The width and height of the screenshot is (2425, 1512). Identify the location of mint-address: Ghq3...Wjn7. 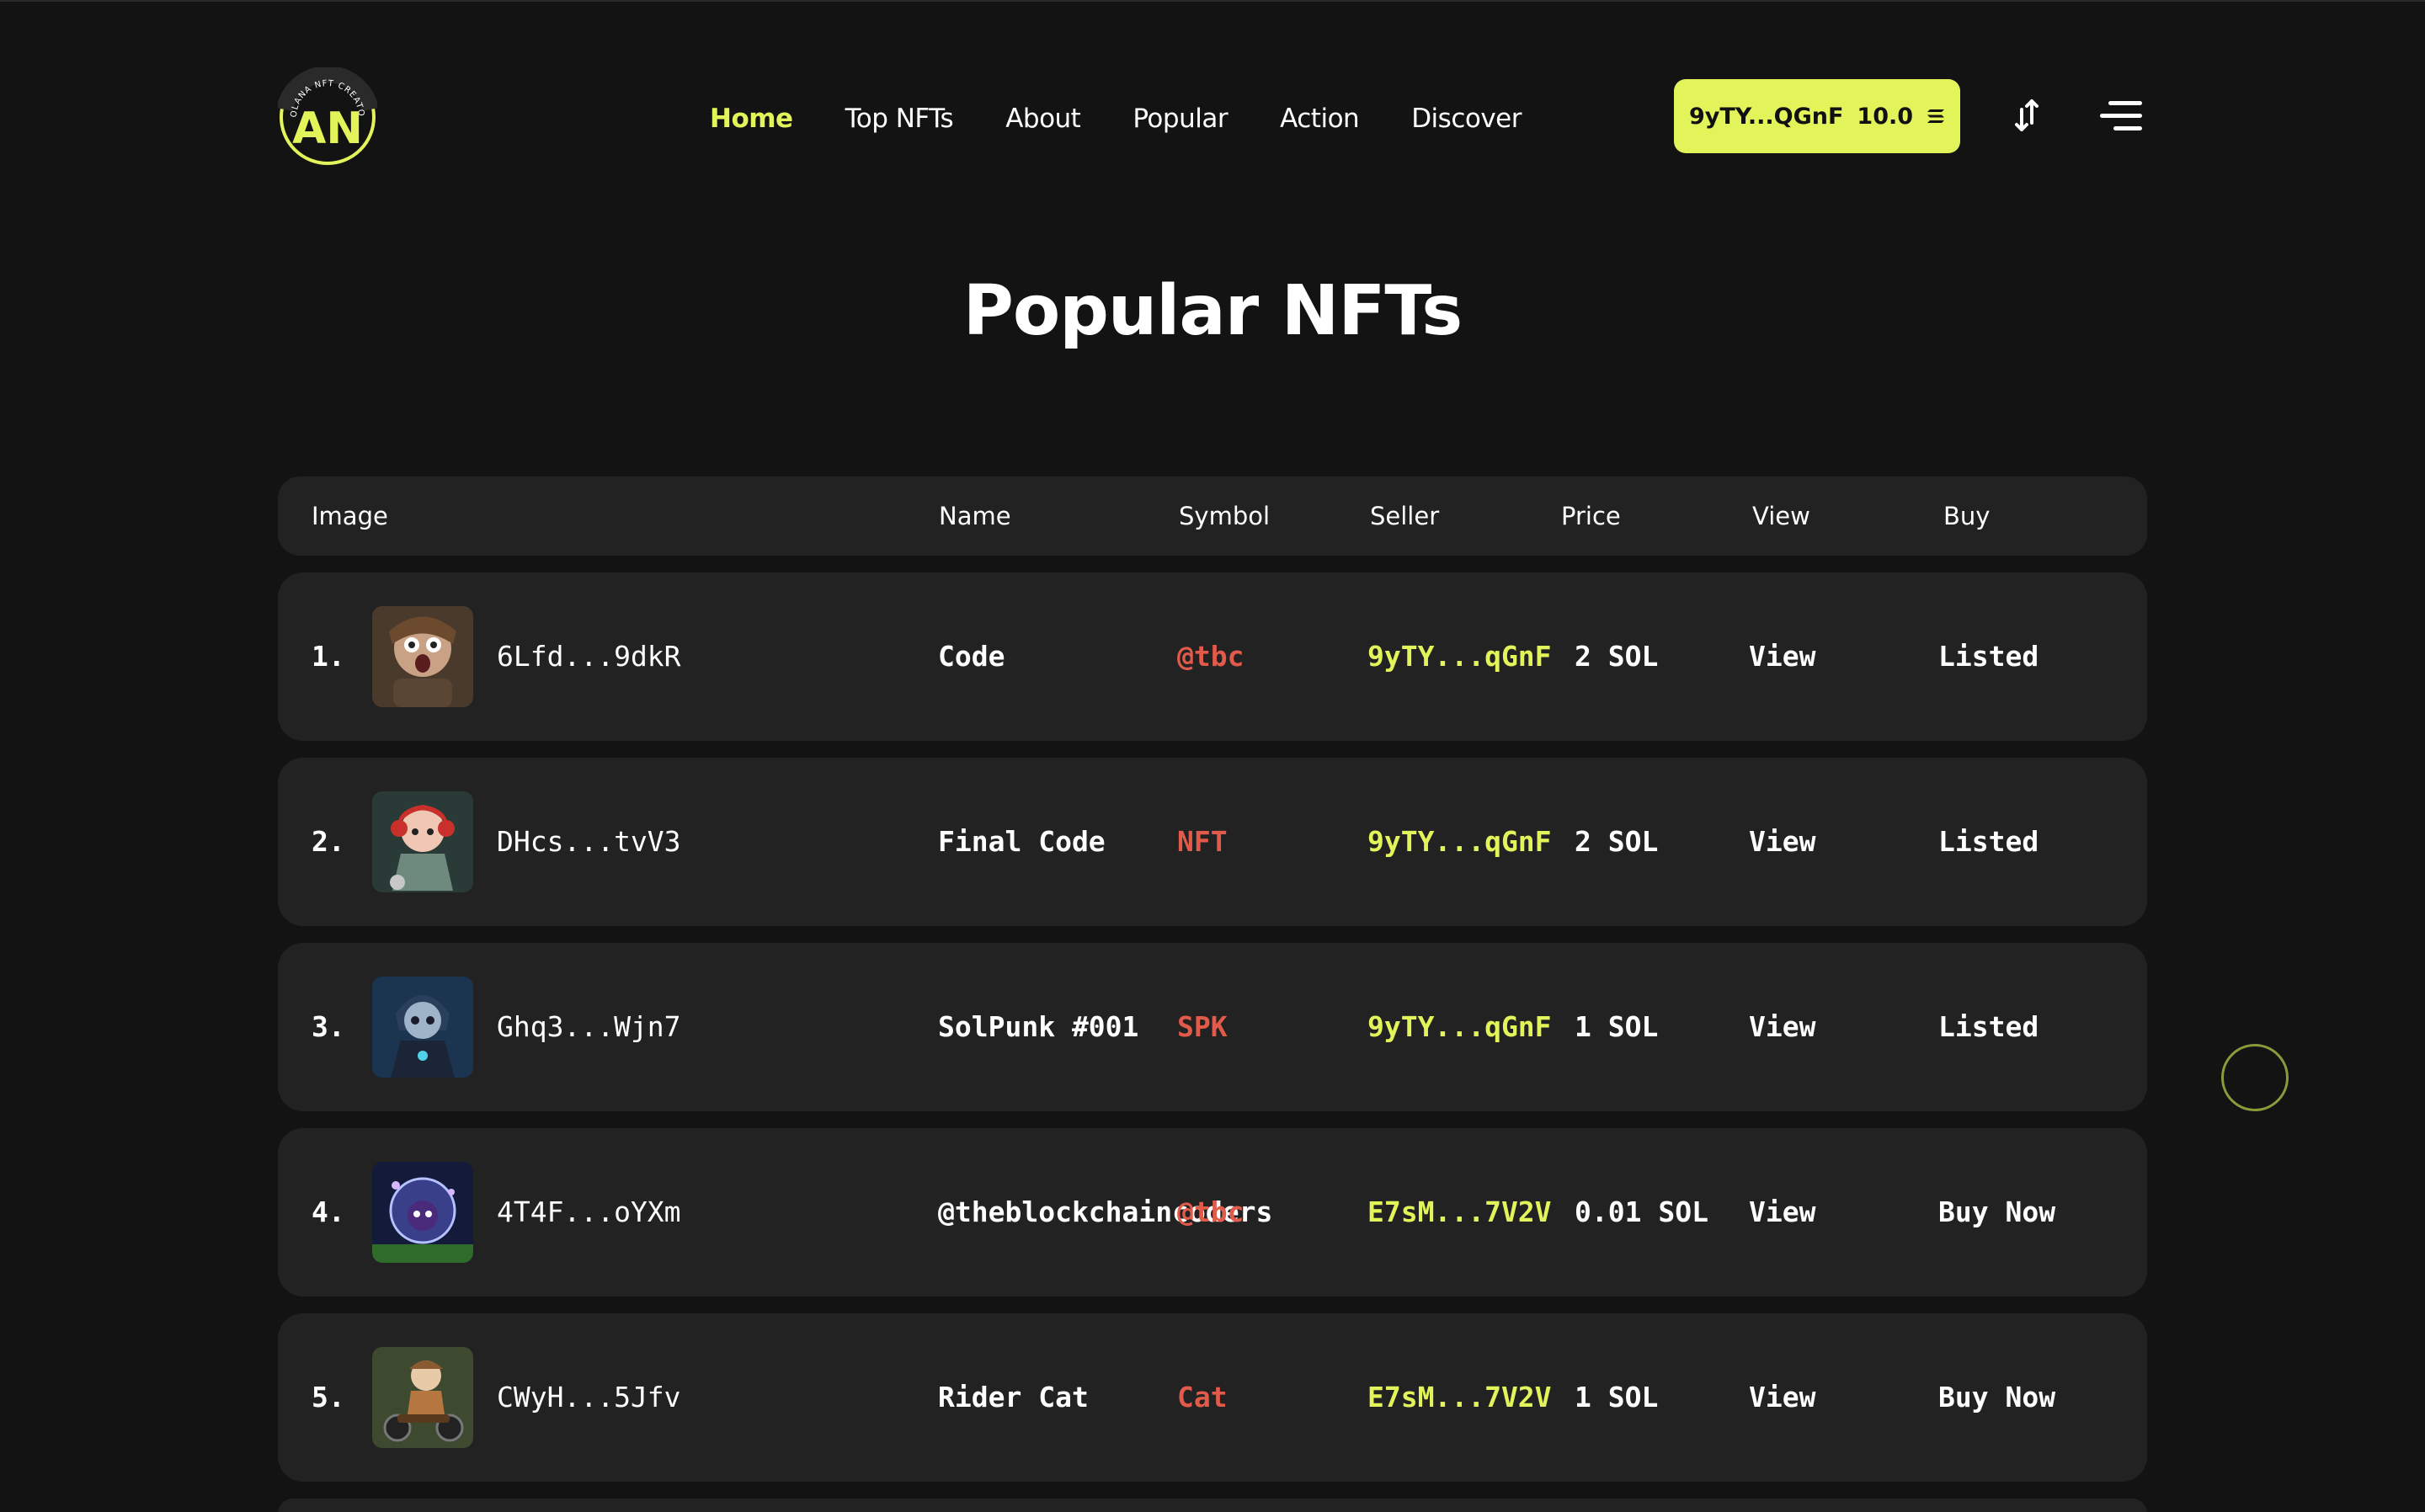
(589, 1026).